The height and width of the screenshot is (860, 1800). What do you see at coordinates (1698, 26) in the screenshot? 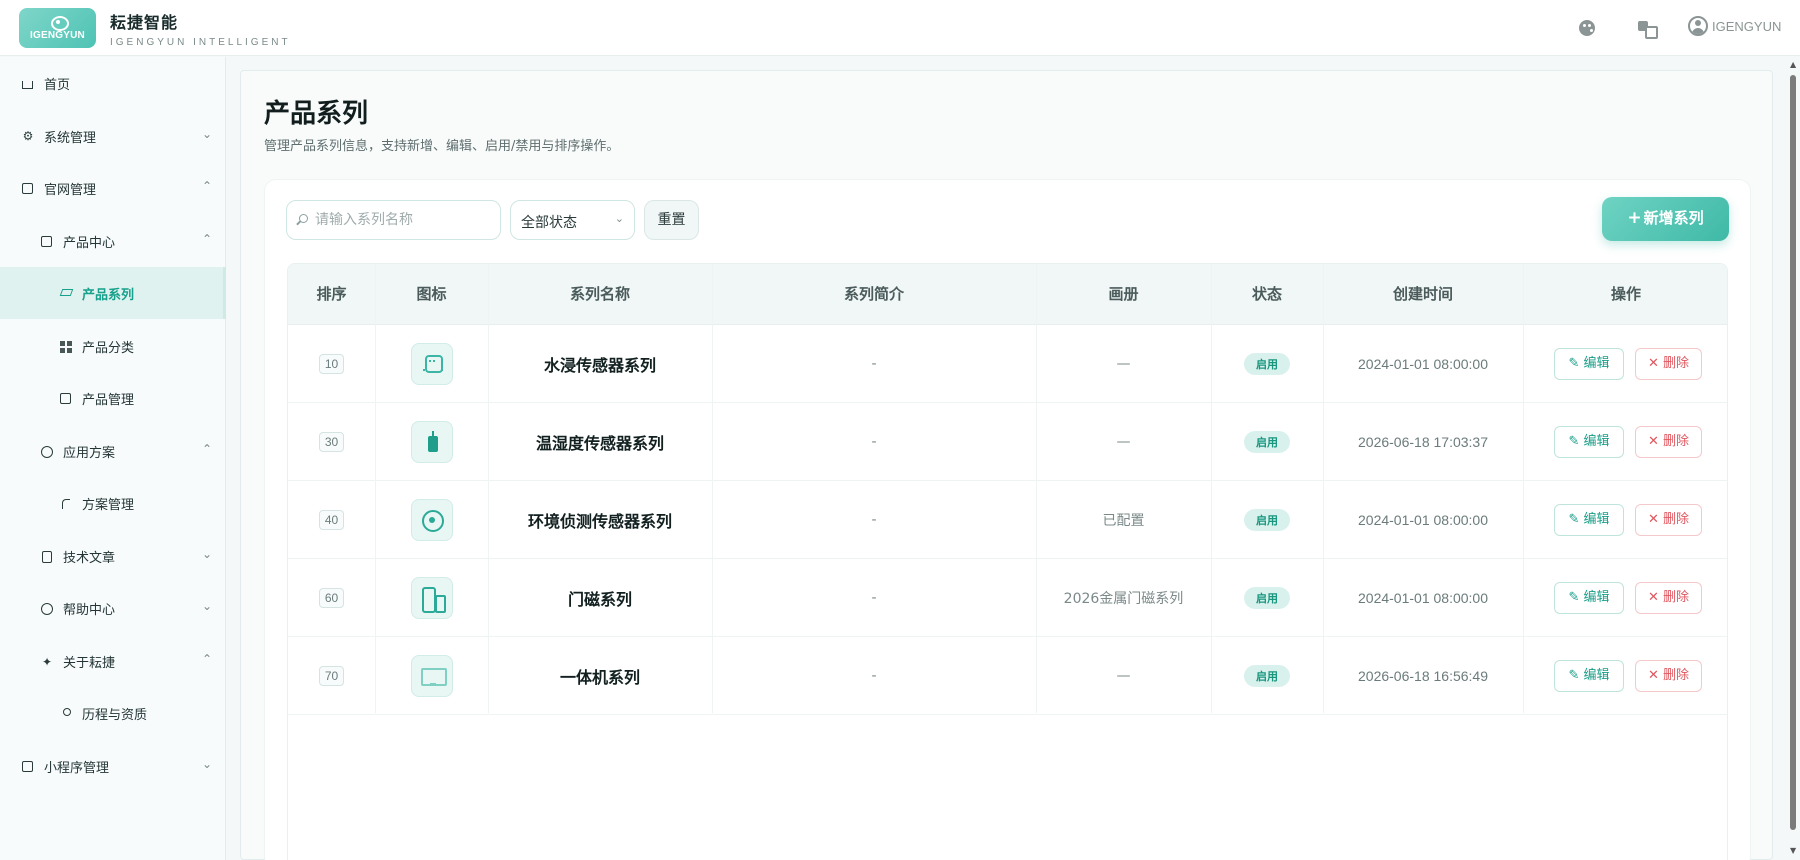
I see `user-avatar-icon` at bounding box center [1698, 26].